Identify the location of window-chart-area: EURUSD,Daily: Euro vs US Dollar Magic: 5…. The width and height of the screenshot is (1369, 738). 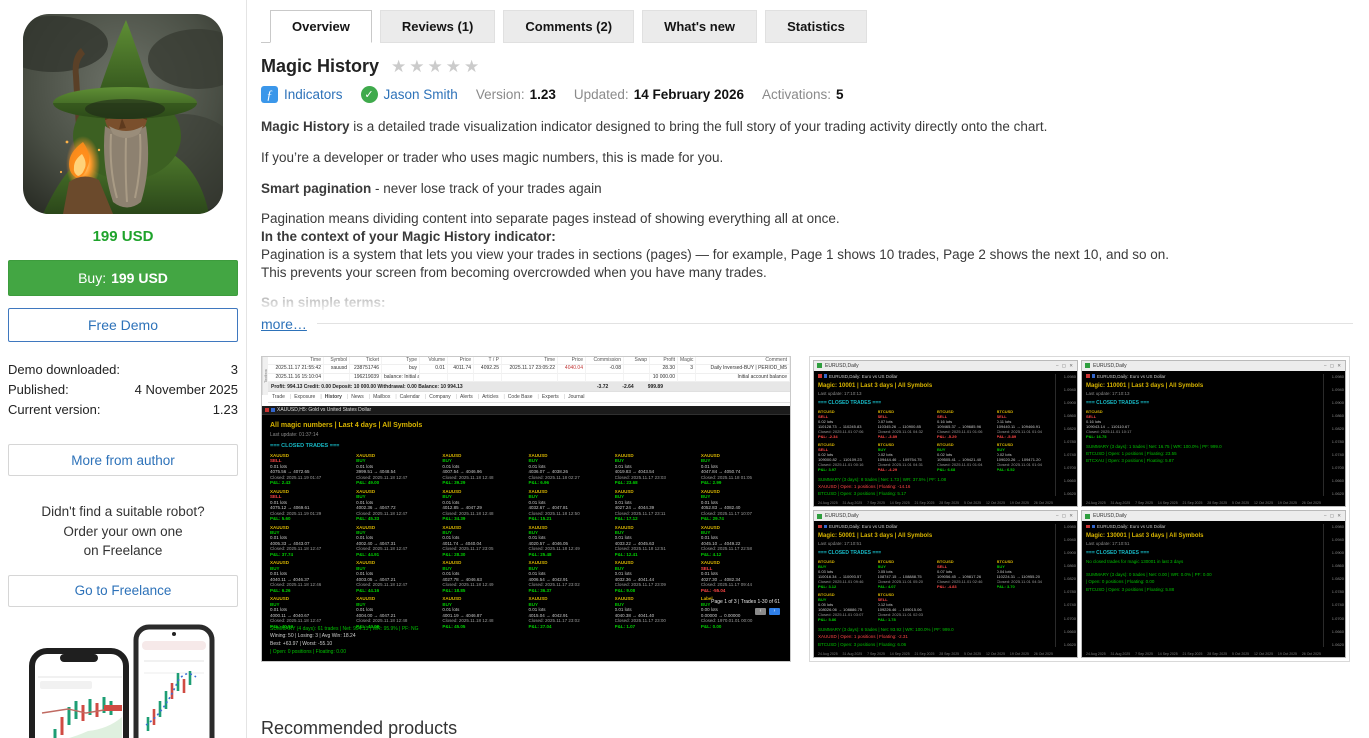
(945, 589).